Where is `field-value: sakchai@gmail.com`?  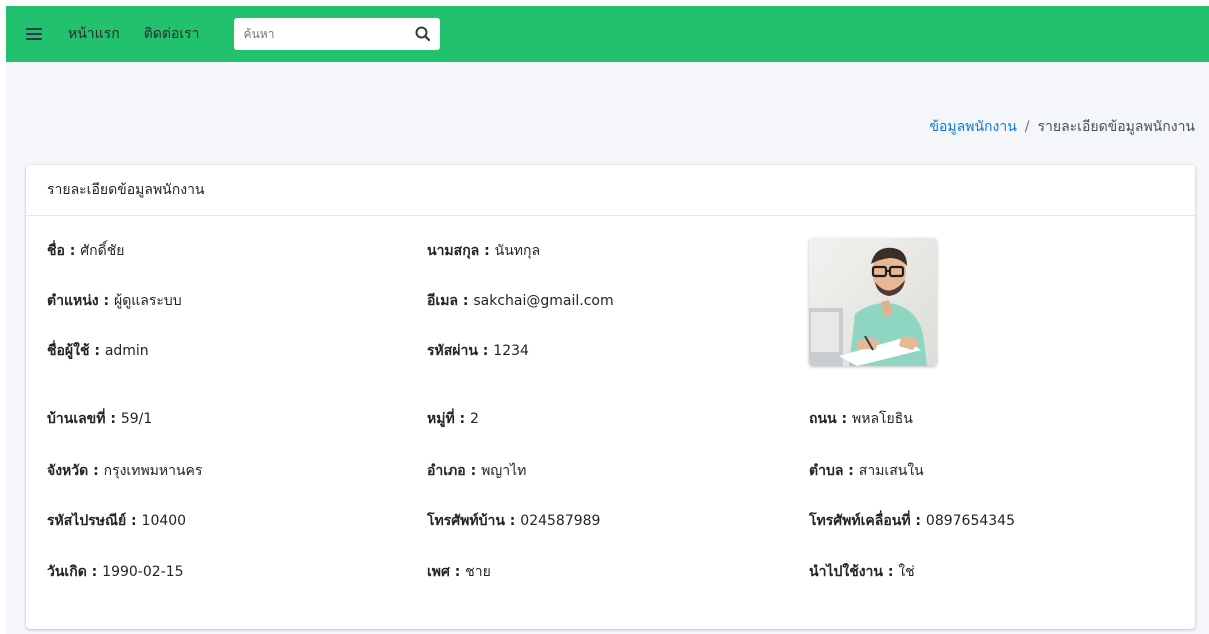
field-value: sakchai@gmail.com is located at coordinates (543, 301).